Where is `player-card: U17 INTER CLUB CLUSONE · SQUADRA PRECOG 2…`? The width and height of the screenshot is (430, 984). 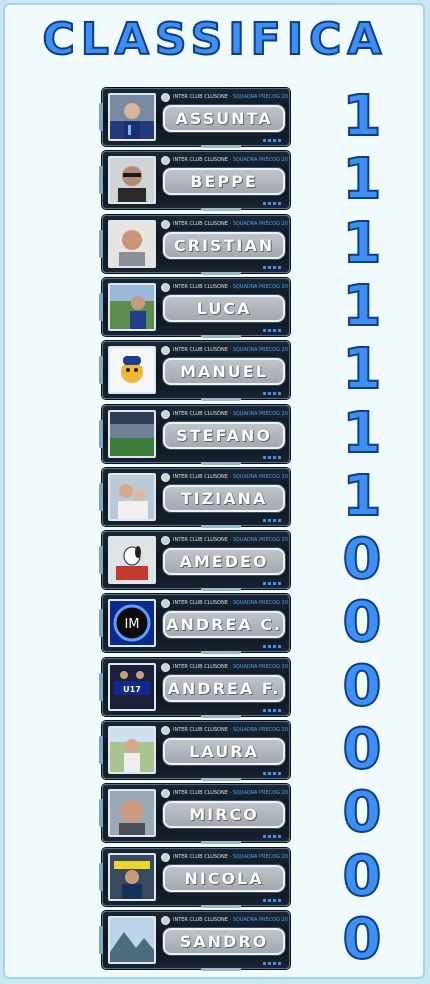 player-card: U17 INTER CLUB CLUSONE · SQUADRA PRECOG 2… is located at coordinates (194, 688).